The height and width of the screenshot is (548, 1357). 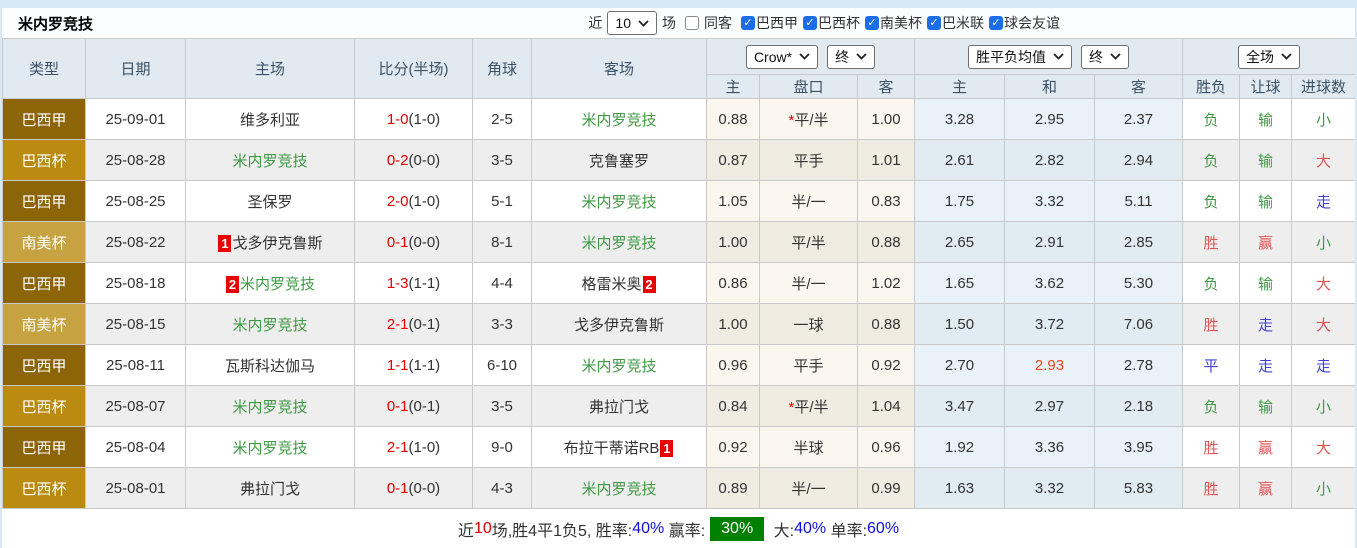 What do you see at coordinates (1032, 23) in the screenshot?
I see `league-filter-label: 球会友谊` at bounding box center [1032, 23].